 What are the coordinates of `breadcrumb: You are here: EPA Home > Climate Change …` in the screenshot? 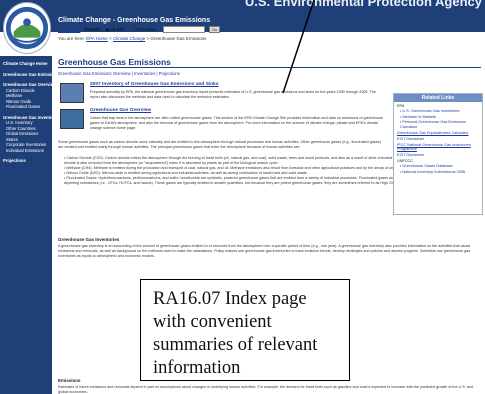 It's located at (132, 38).